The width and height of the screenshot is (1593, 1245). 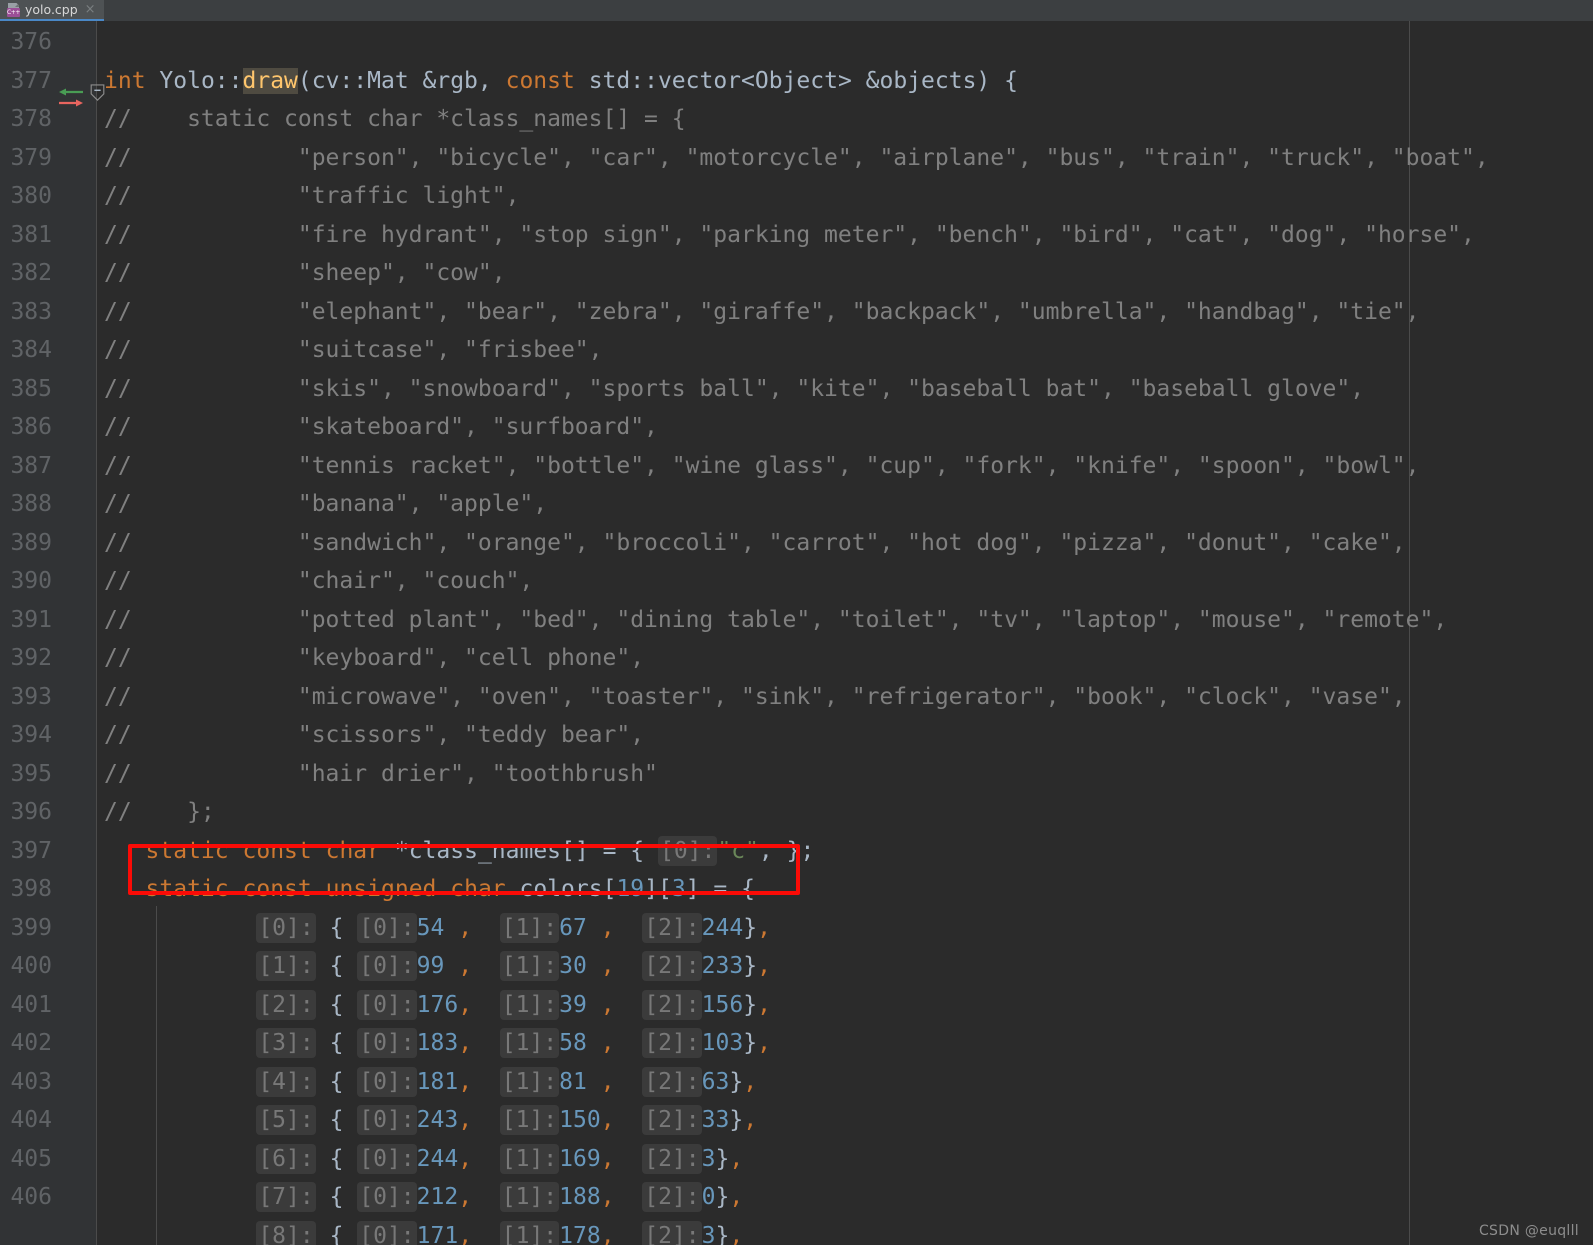 What do you see at coordinates (286, 1158) in the screenshot?
I see `inlay-hint-index: [6]:` at bounding box center [286, 1158].